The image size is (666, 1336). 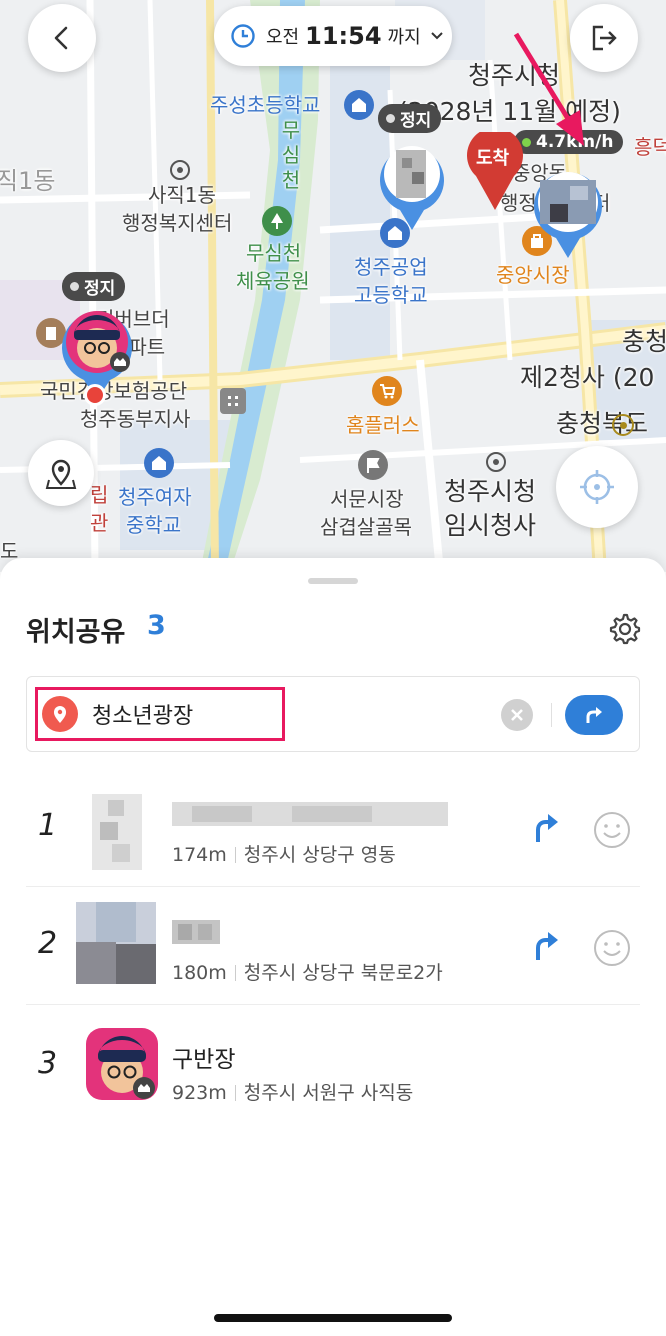 What do you see at coordinates (343, 973) in the screenshot?
I see `member-address: 청주시 상당구 북문로2가` at bounding box center [343, 973].